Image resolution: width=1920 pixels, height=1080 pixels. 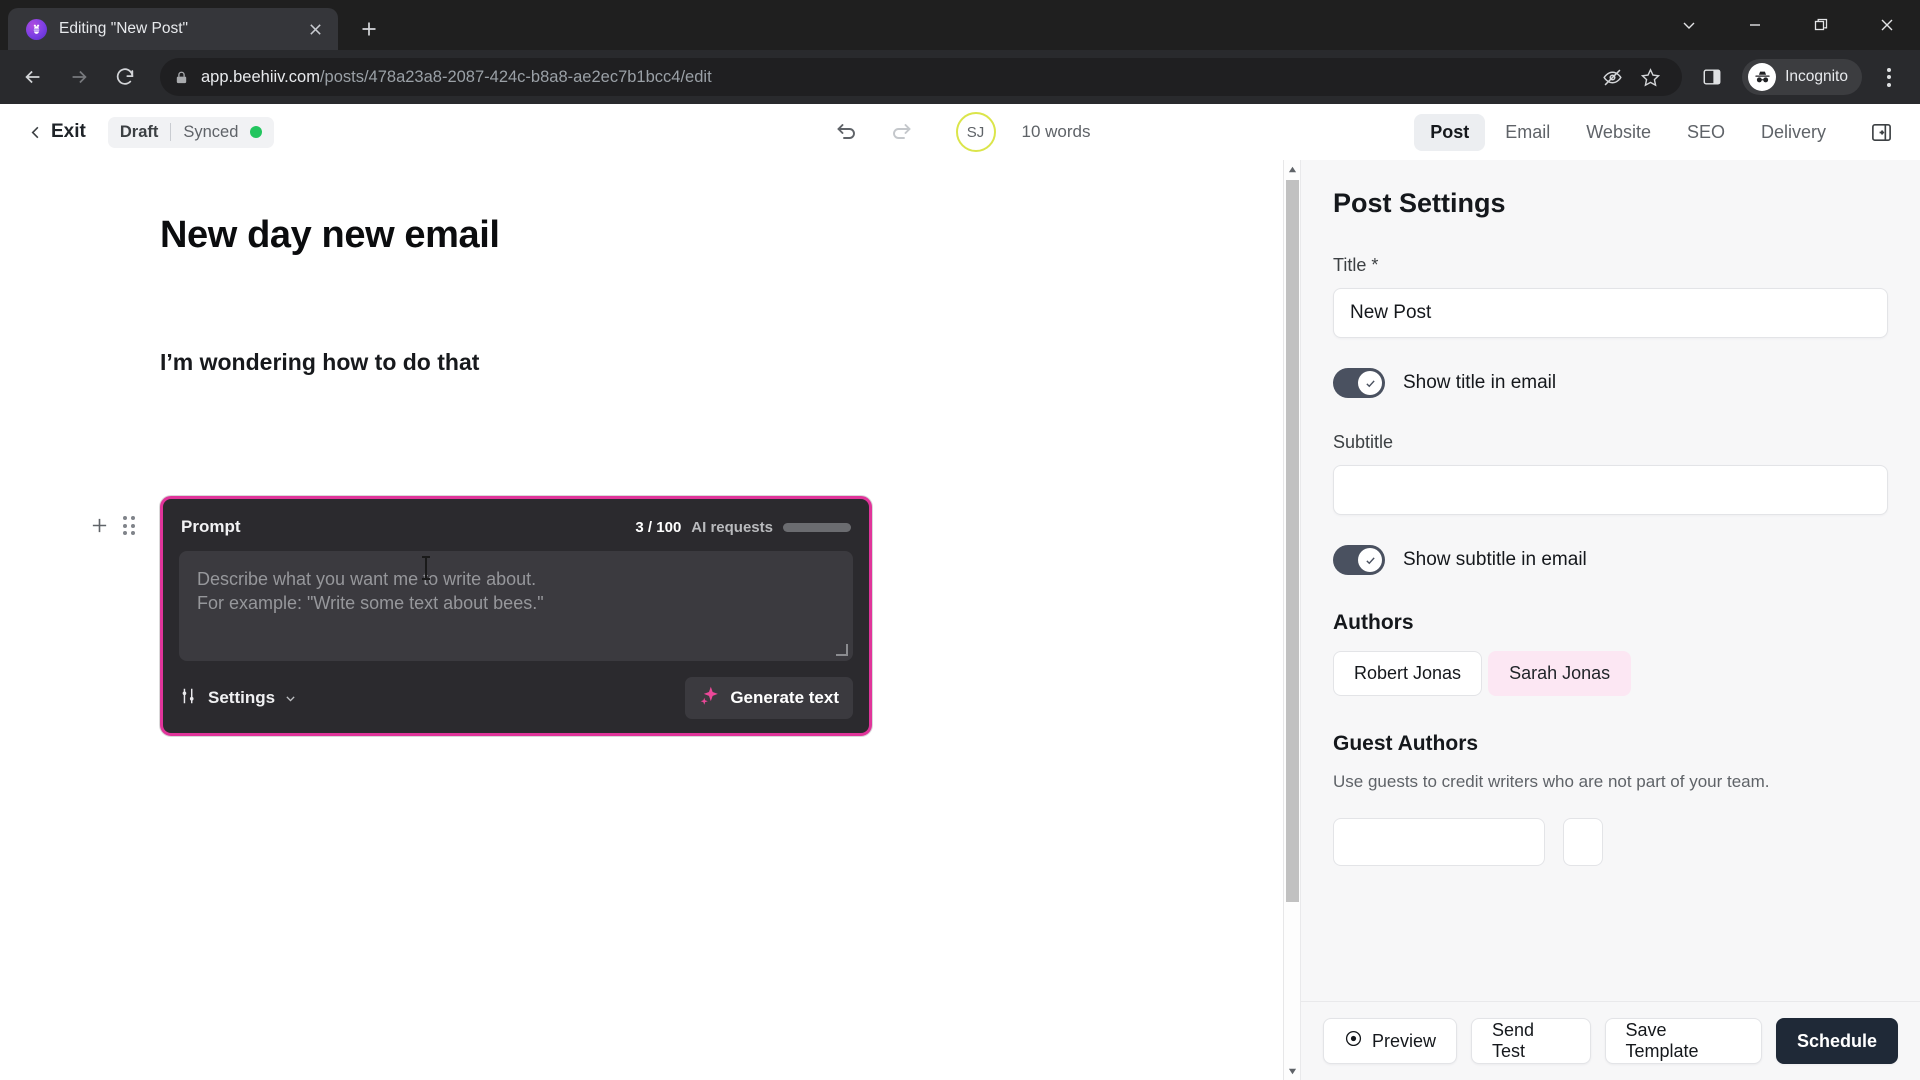 I want to click on sync-status-dot, so click(x=256, y=132).